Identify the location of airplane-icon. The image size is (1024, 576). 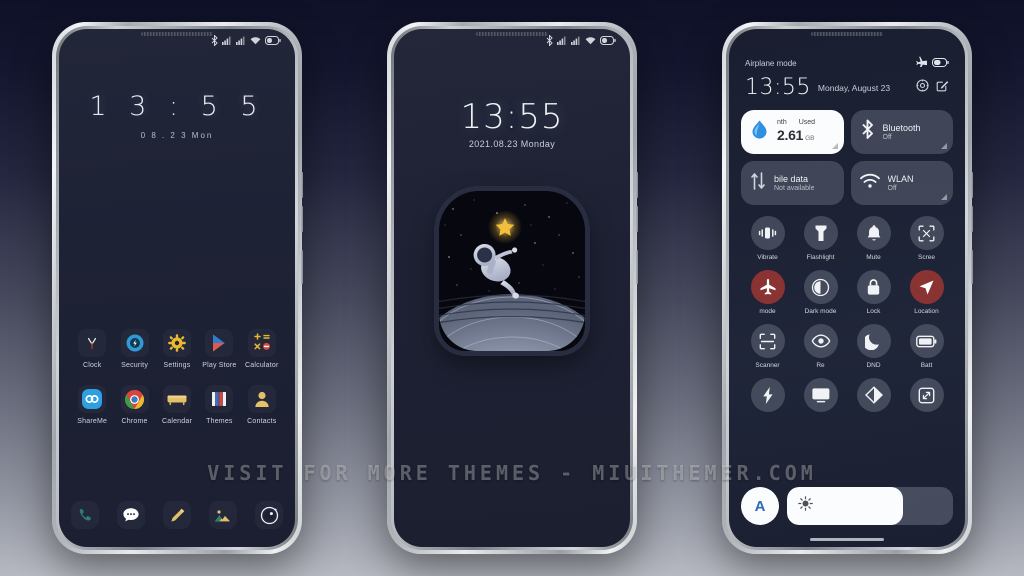
(921, 63).